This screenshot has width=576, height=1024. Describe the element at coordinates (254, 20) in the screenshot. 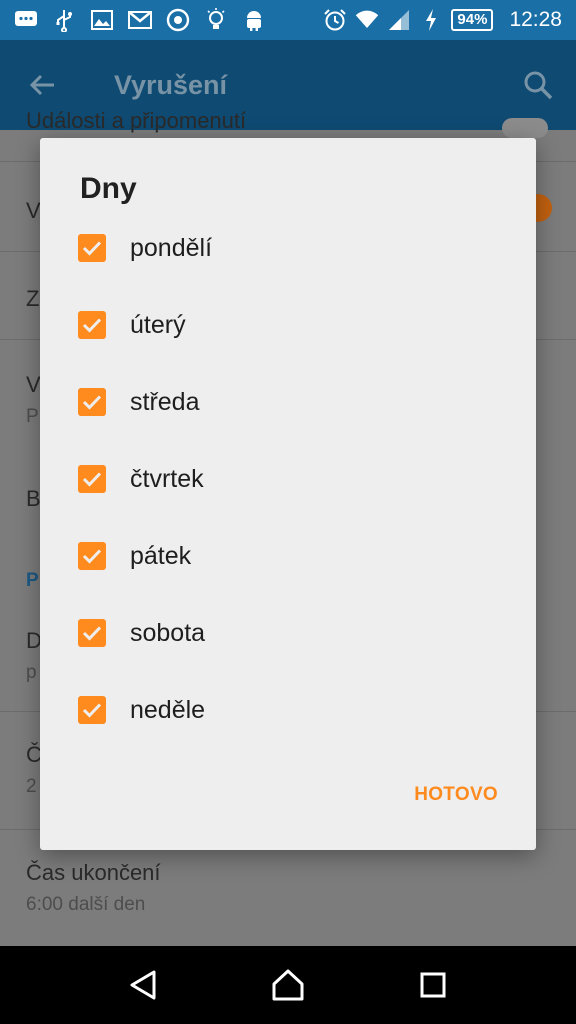

I see `android-icon` at that location.